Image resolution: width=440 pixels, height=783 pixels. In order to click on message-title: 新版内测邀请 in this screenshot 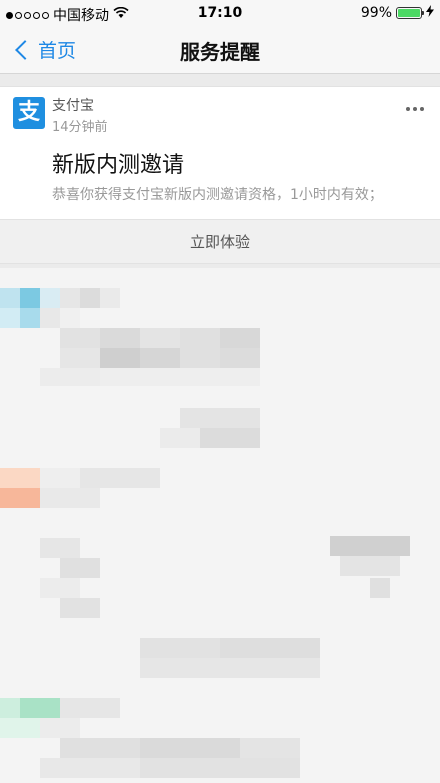, I will do `click(118, 165)`.